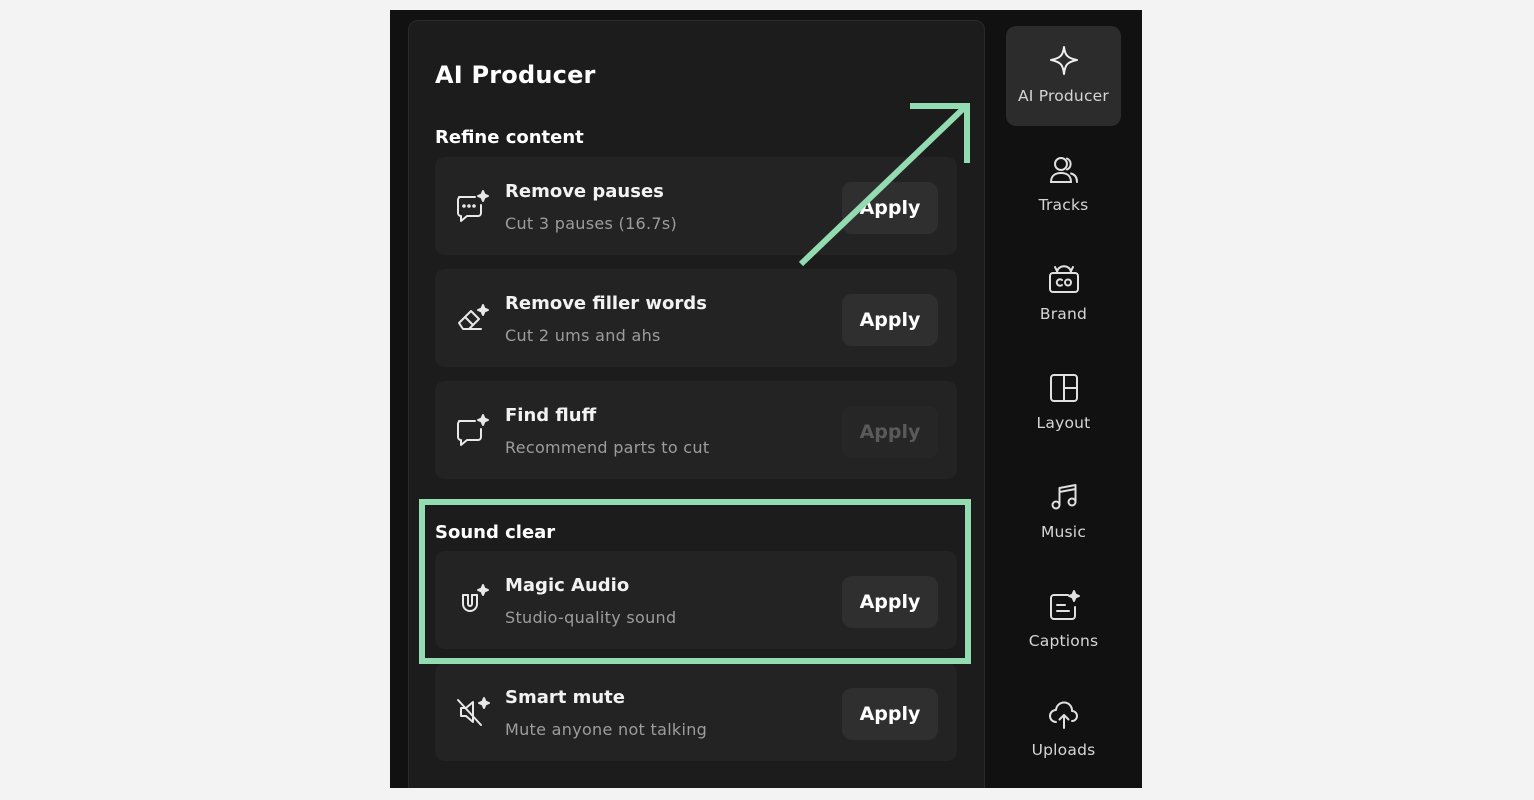 This screenshot has height=800, width=1534. Describe the element at coordinates (696, 600) in the screenshot. I see `card-magic-audio: Magic Audio Studio-quality sound Apply` at that location.